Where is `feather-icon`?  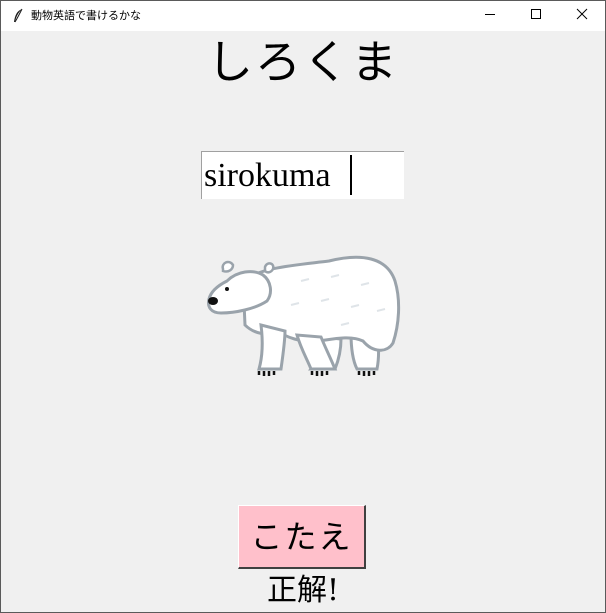 feather-icon is located at coordinates (18, 16).